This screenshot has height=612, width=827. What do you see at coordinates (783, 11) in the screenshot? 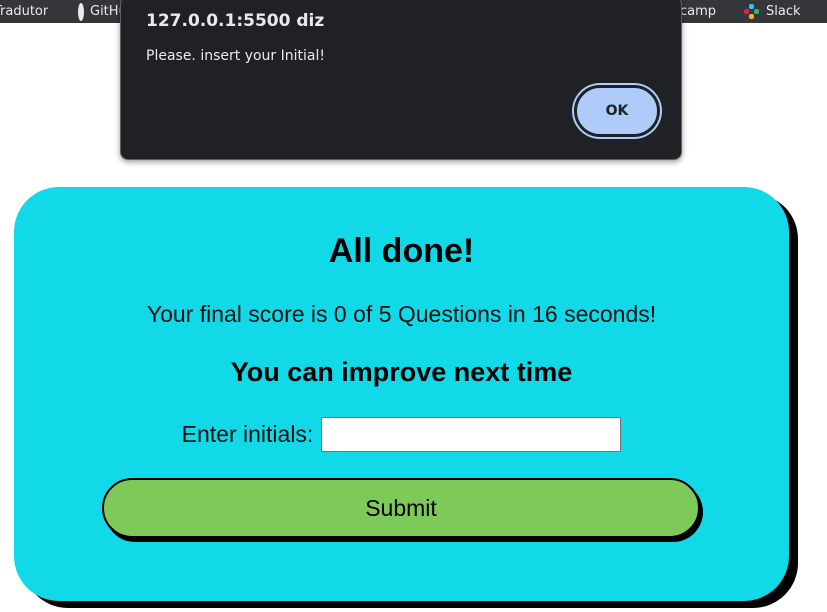
I see `bookmark-label: Slack` at bounding box center [783, 11].